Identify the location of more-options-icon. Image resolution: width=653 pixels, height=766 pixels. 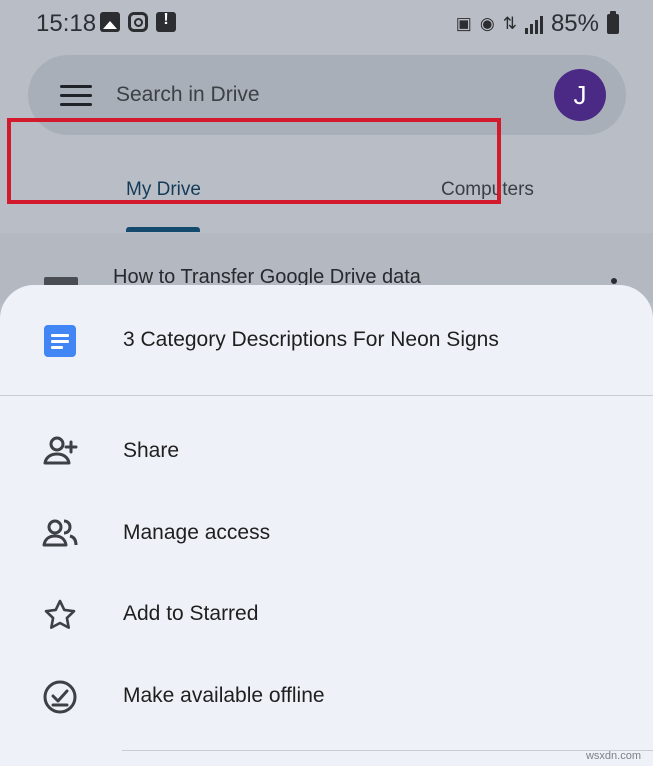
(614, 281).